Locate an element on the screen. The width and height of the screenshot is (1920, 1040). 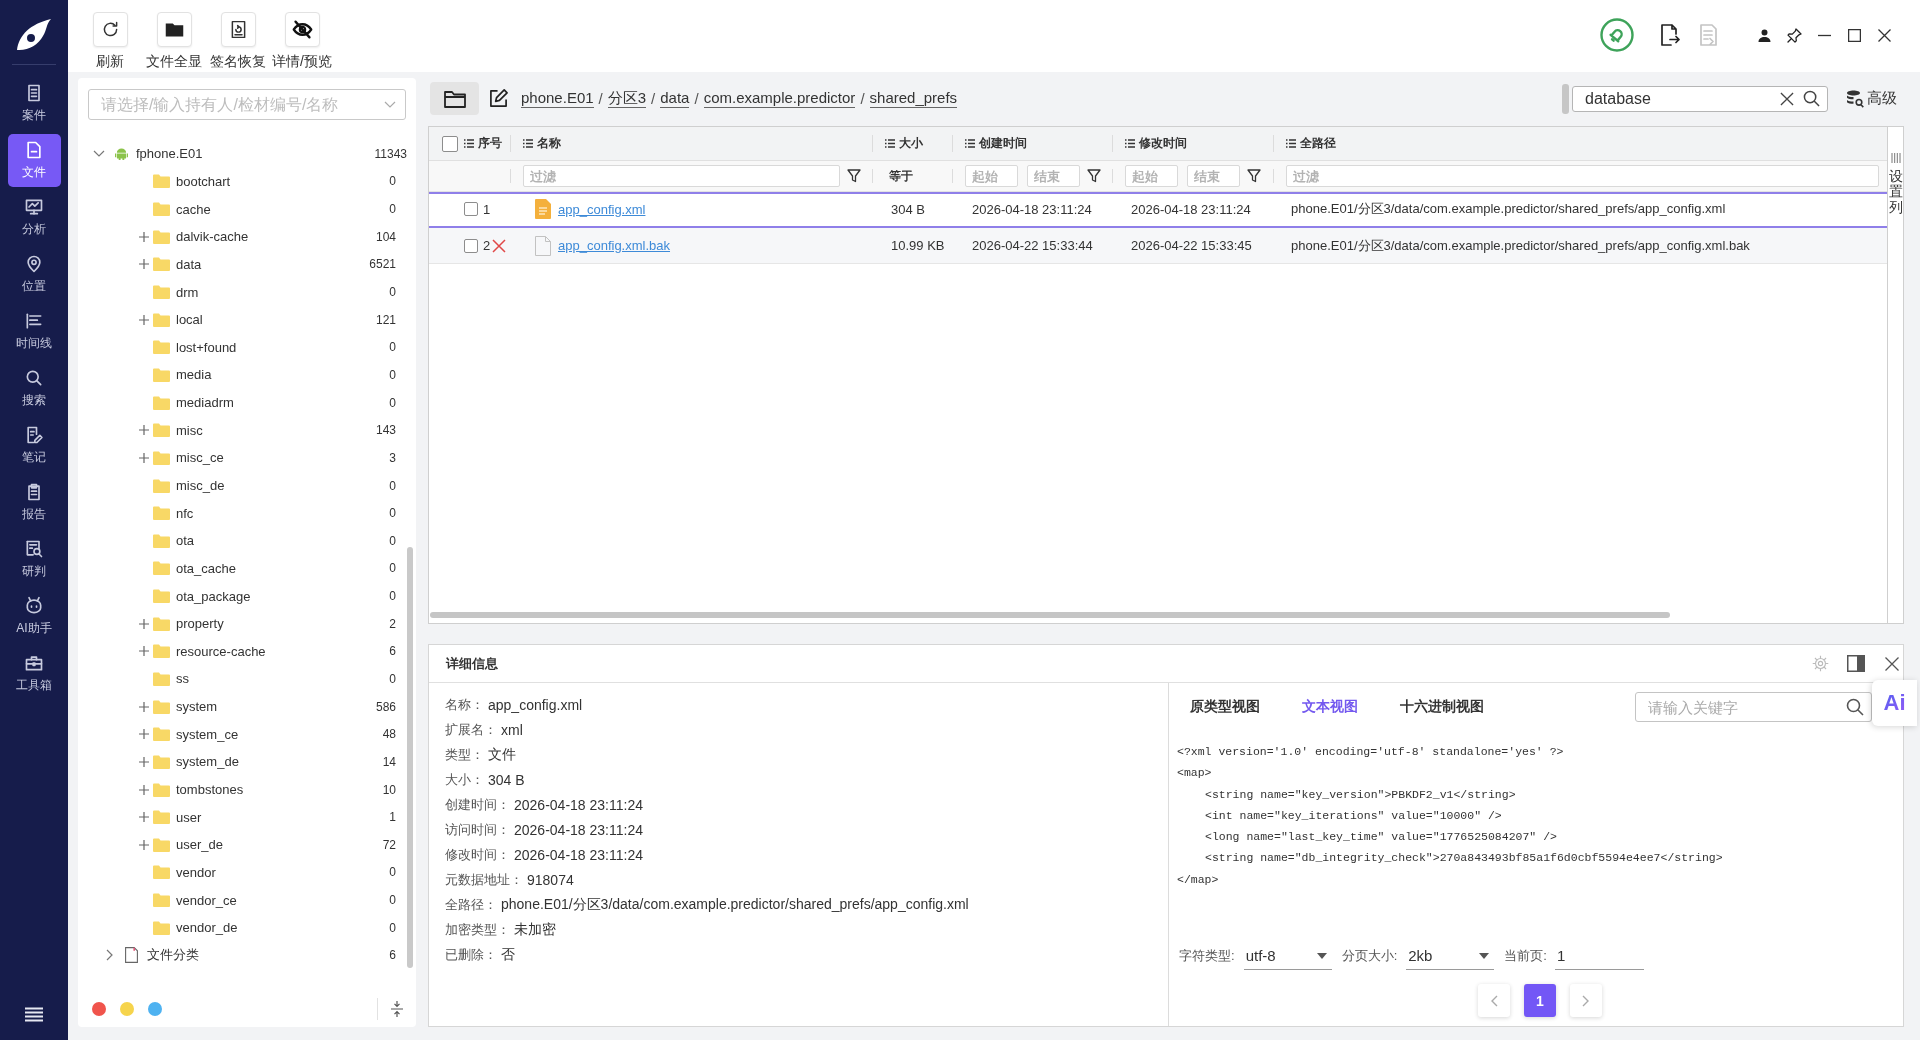
tree-item: vendor_ce is located at coordinates (206, 900).